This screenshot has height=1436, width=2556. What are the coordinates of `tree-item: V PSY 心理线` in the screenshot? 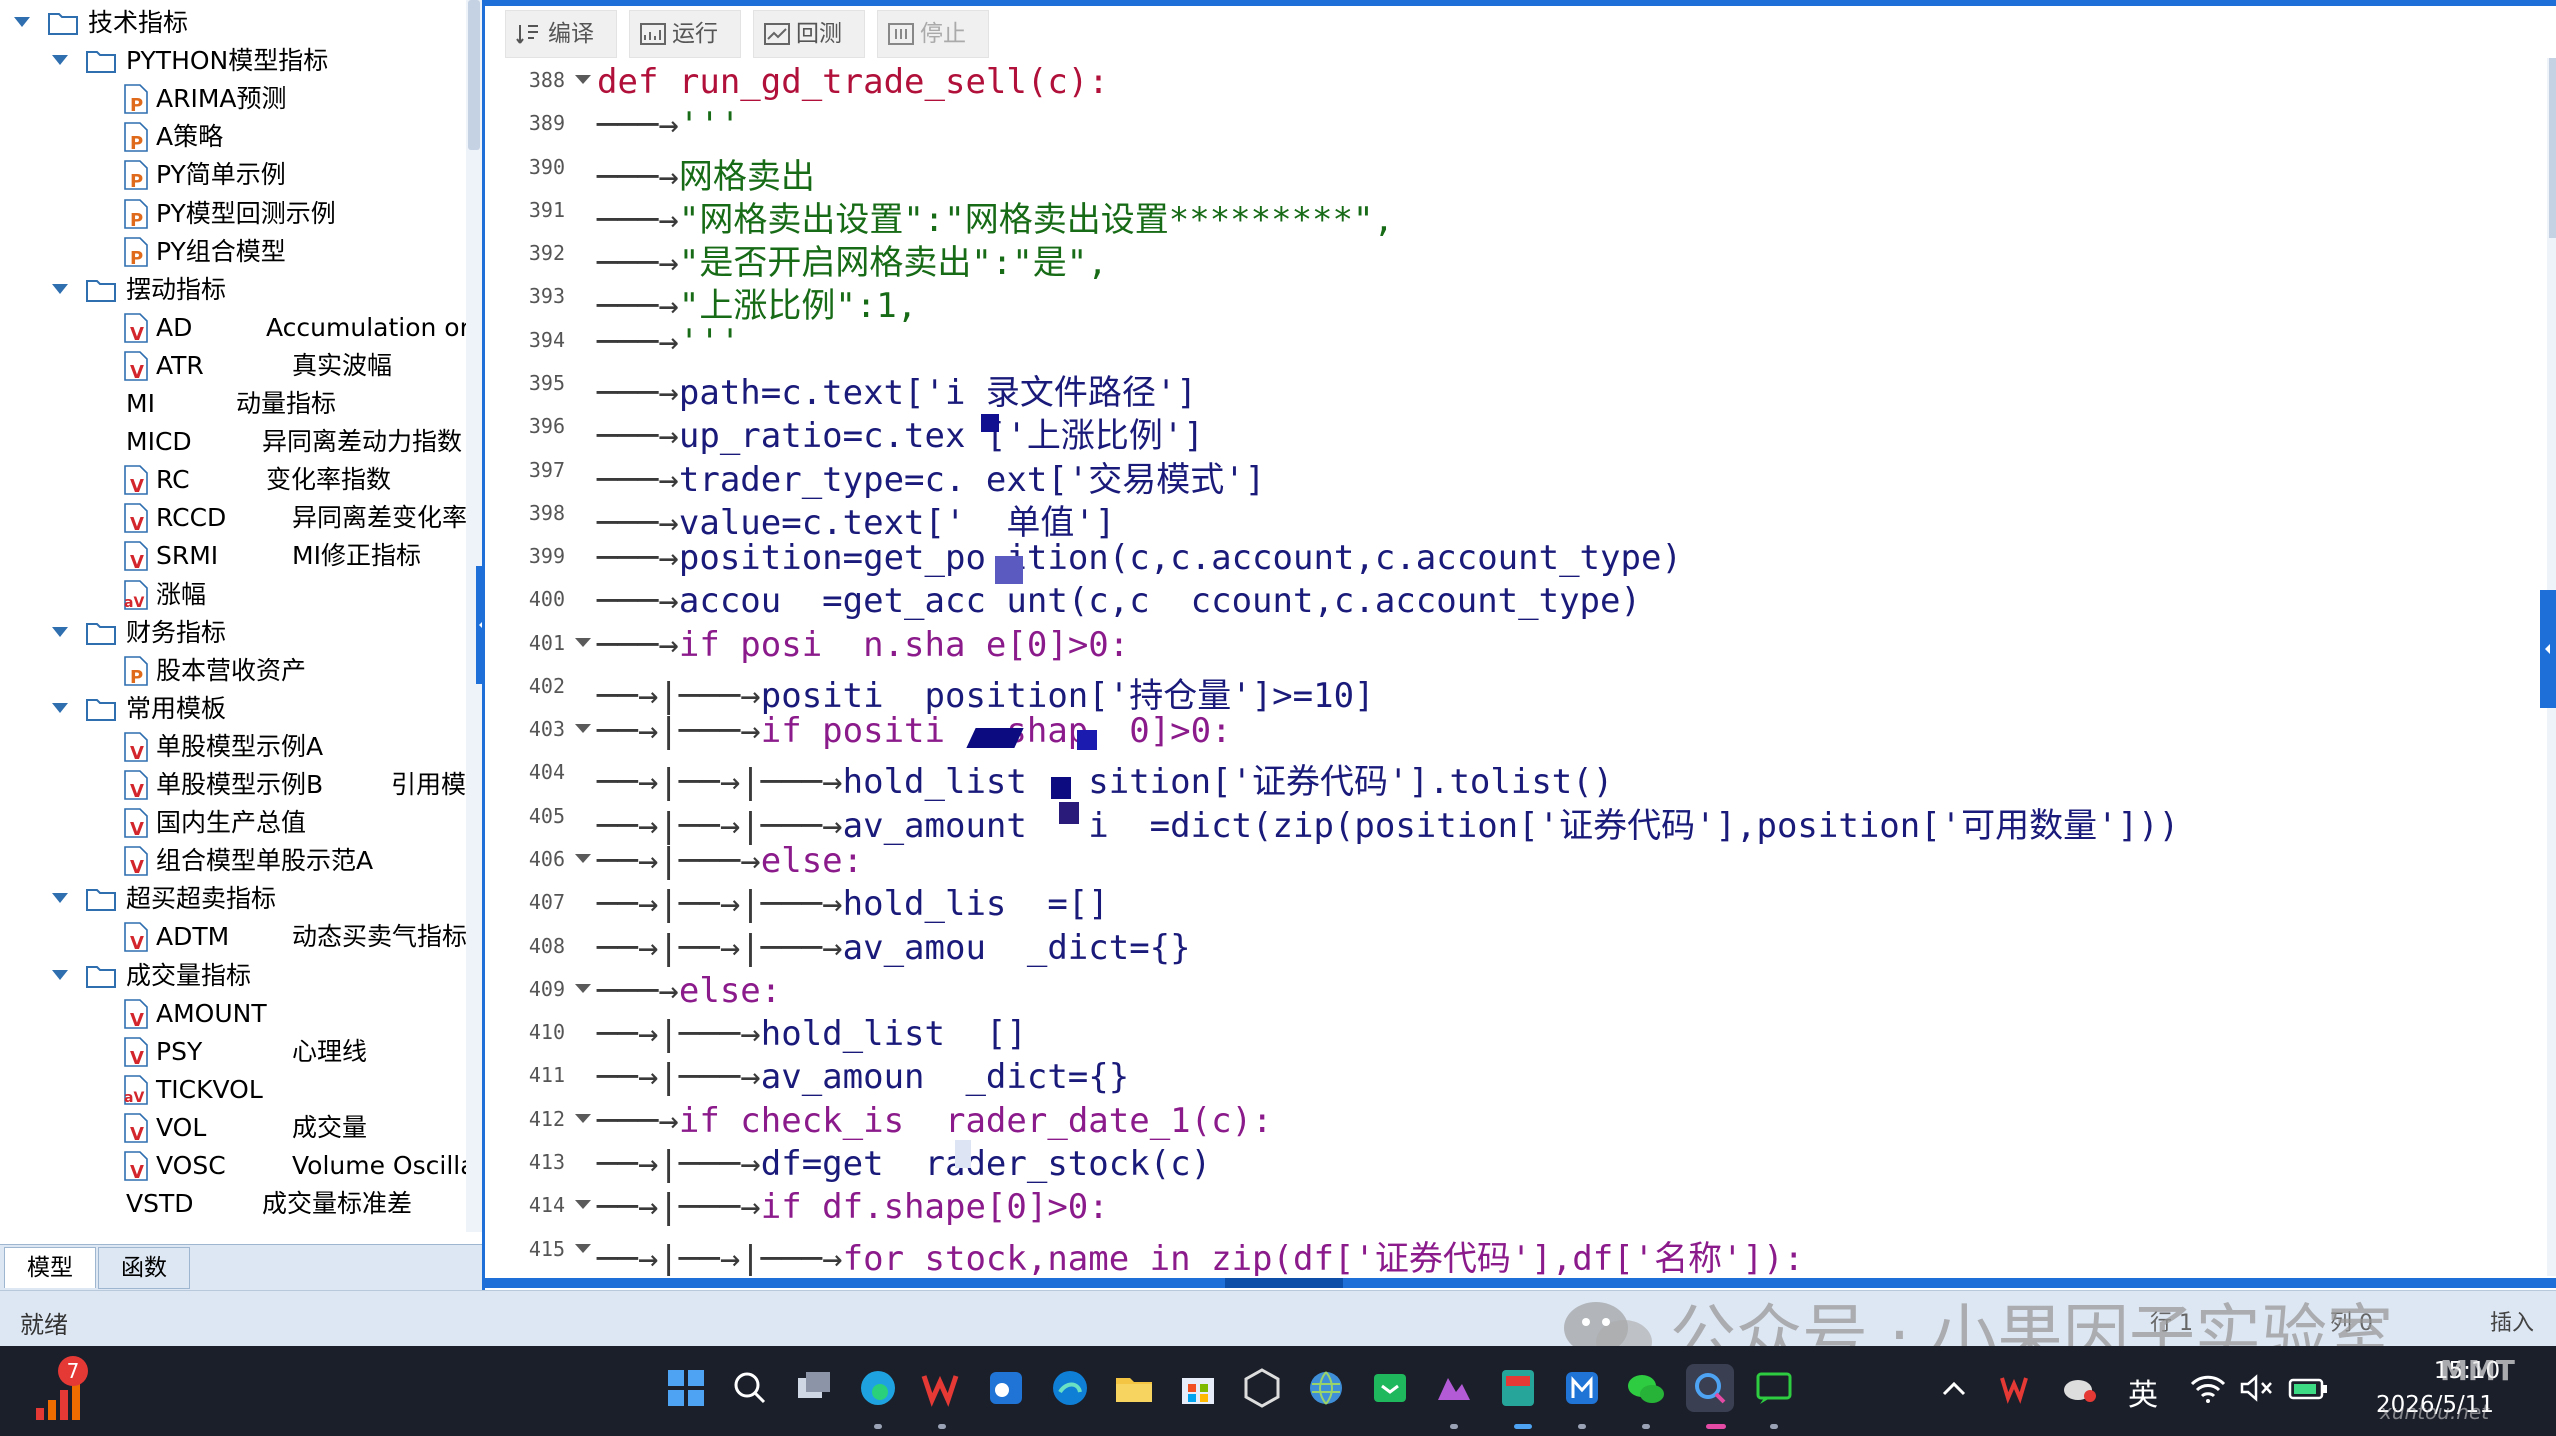 It's located at (233, 1052).